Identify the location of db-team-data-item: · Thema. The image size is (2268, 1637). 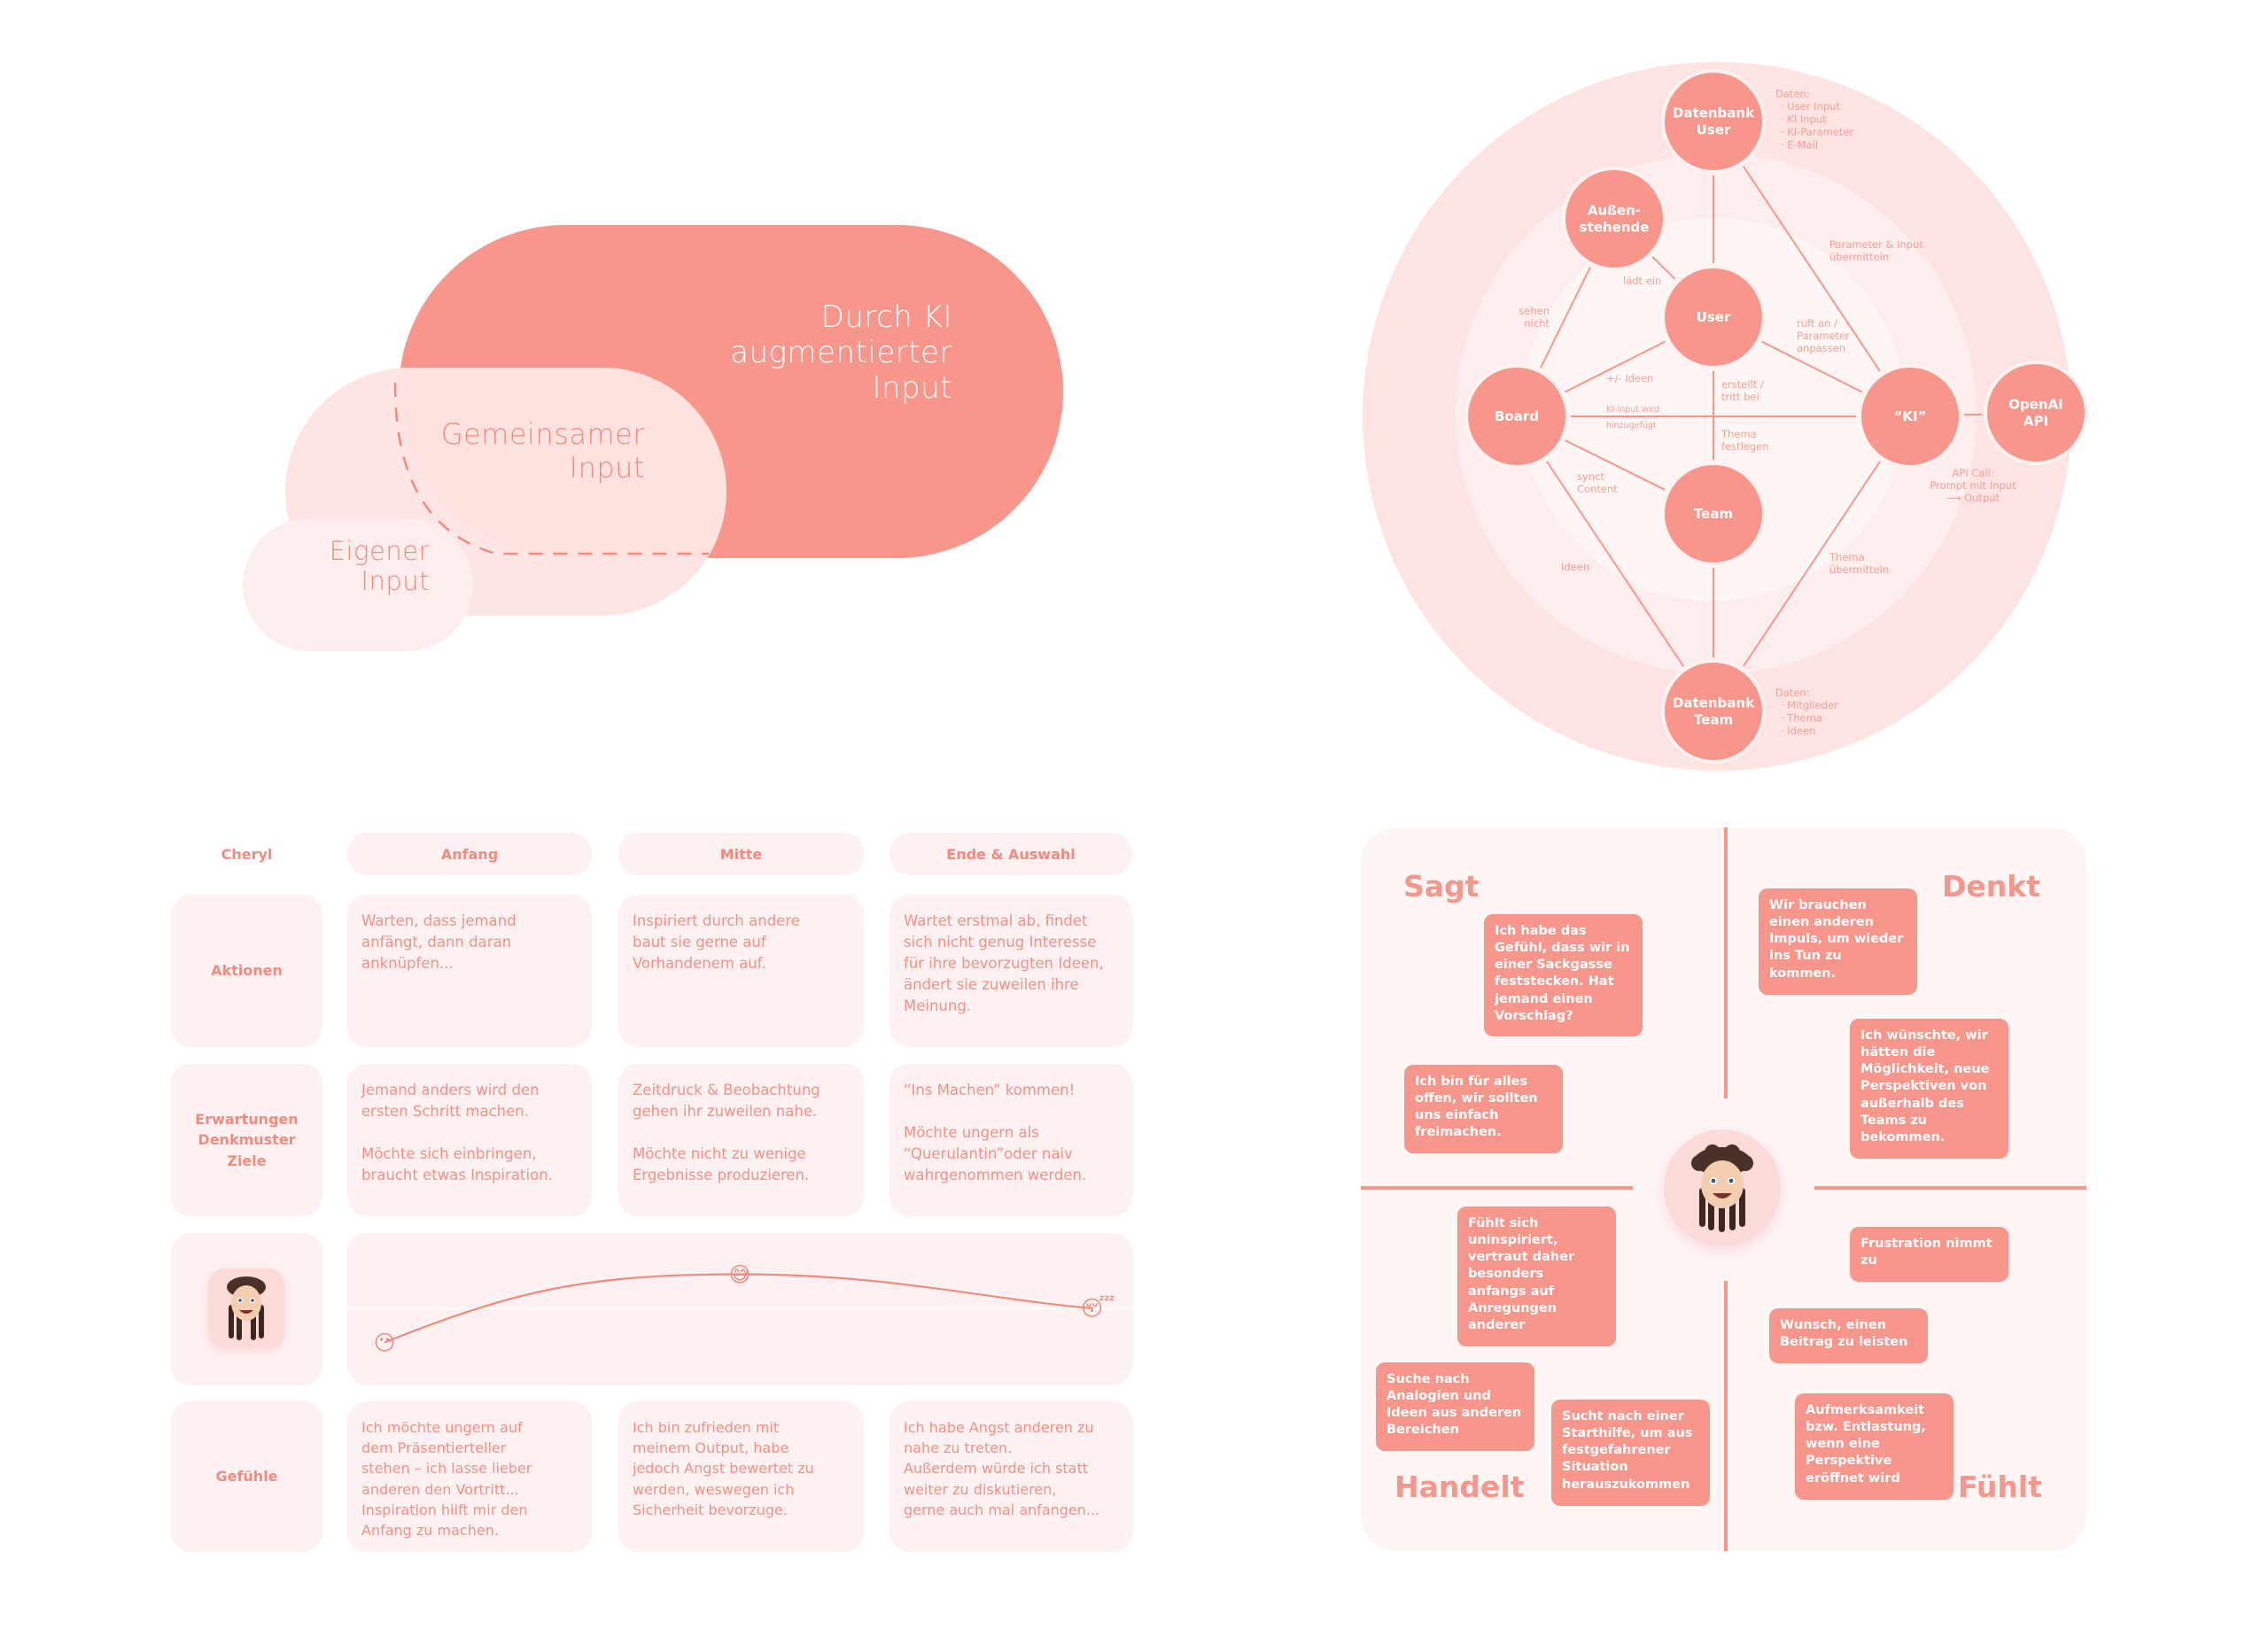
(1801, 718).